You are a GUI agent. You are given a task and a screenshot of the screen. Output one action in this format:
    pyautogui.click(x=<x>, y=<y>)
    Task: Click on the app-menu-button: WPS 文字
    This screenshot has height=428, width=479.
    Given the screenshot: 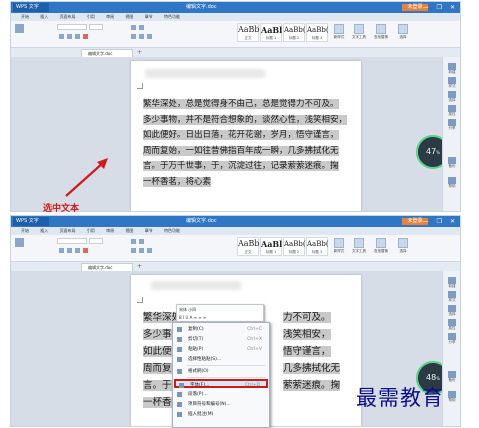 What is the action you would take?
    pyautogui.click(x=31, y=7)
    